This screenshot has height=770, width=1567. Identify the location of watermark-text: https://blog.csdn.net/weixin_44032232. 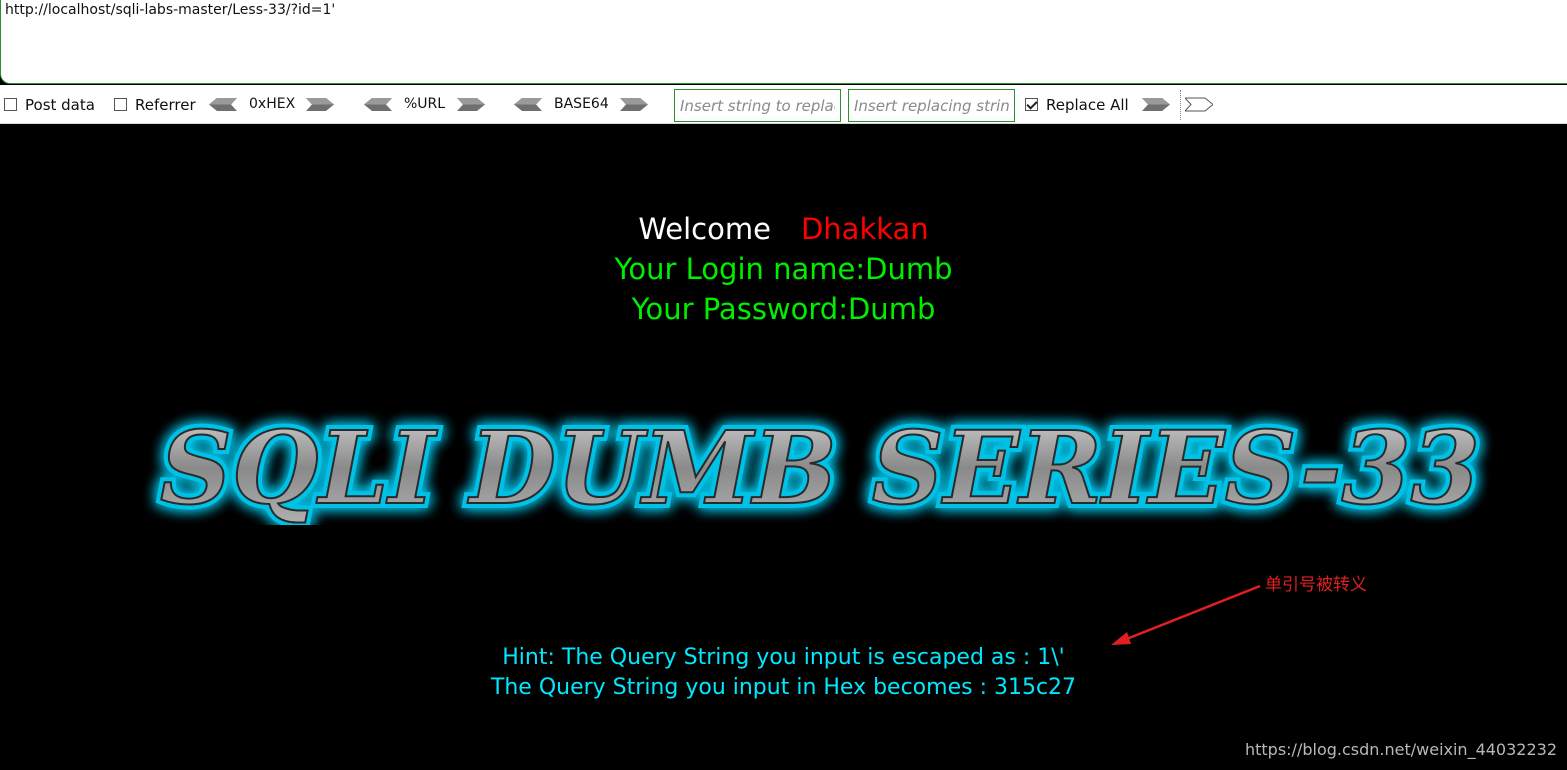
(1400, 749).